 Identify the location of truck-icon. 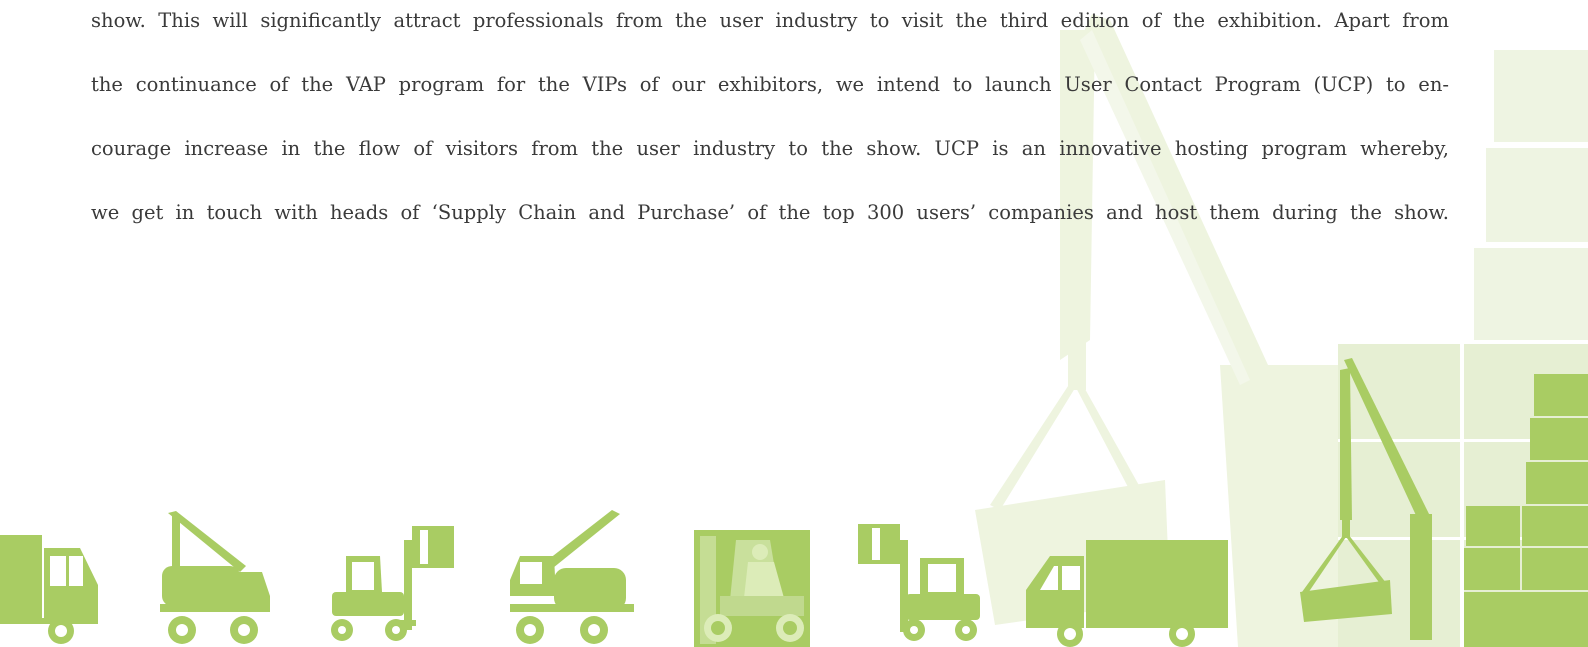
(49, 589).